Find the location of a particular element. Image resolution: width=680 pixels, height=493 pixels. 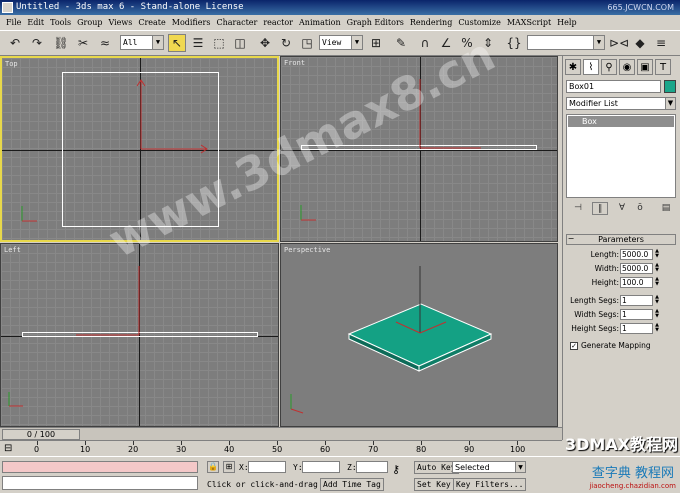

display-tab-icon: ▣ is located at coordinates (645, 67).